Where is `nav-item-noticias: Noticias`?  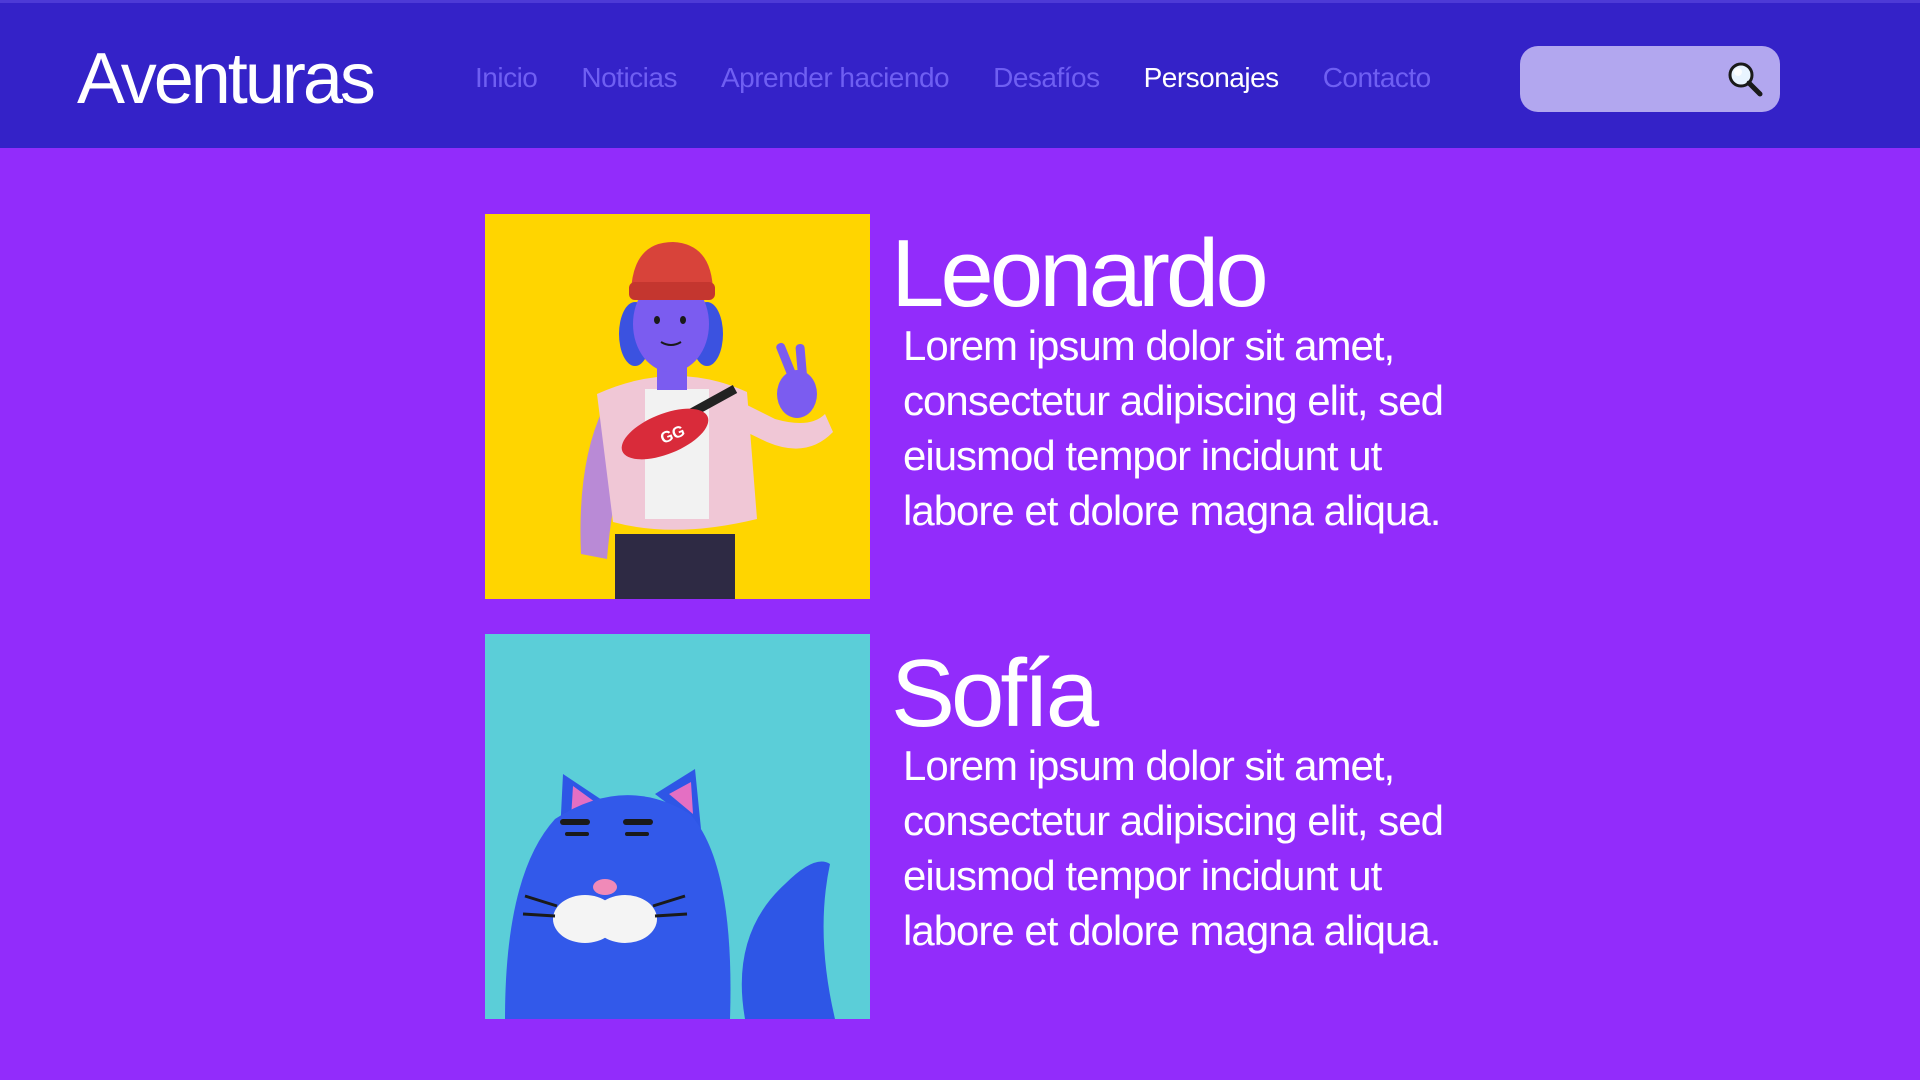 nav-item-noticias: Noticias is located at coordinates (629, 78).